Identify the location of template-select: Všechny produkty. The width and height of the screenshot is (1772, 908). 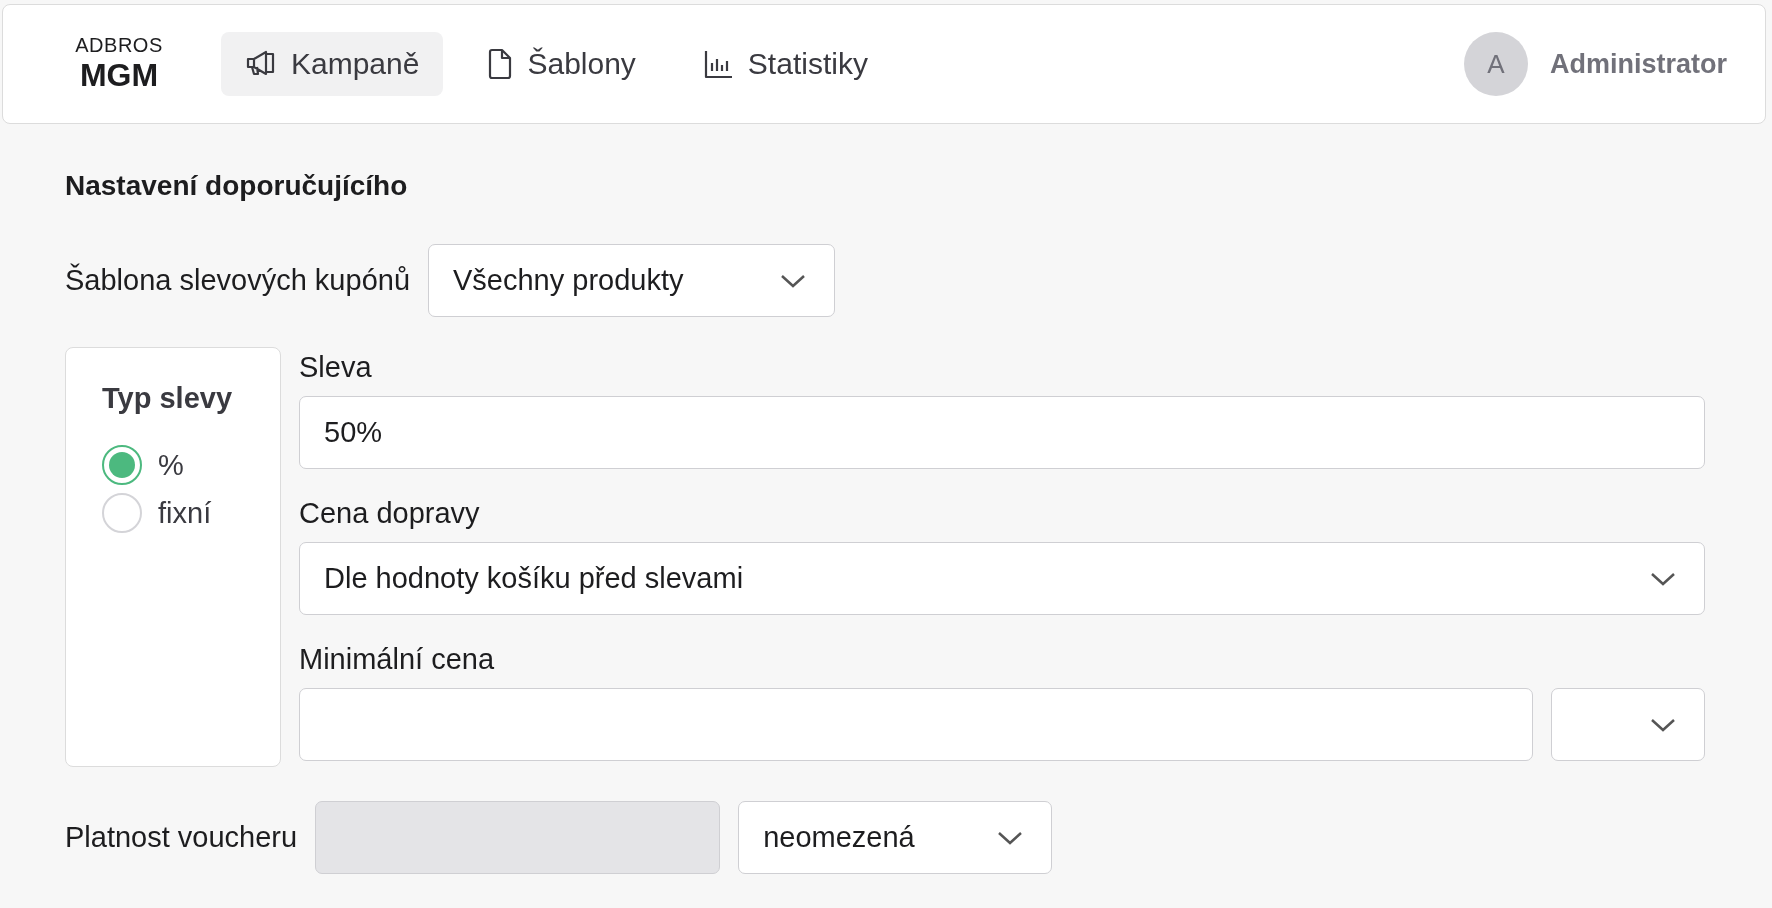
(631, 280).